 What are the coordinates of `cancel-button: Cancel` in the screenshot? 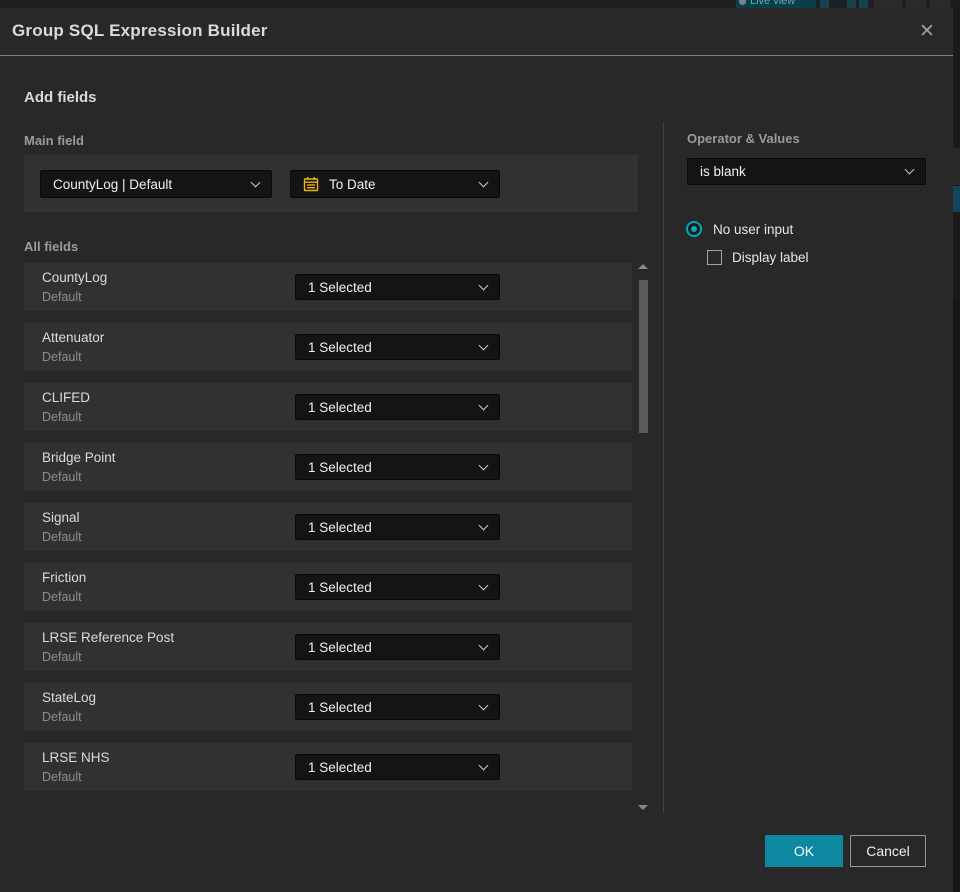 It's located at (888, 851).